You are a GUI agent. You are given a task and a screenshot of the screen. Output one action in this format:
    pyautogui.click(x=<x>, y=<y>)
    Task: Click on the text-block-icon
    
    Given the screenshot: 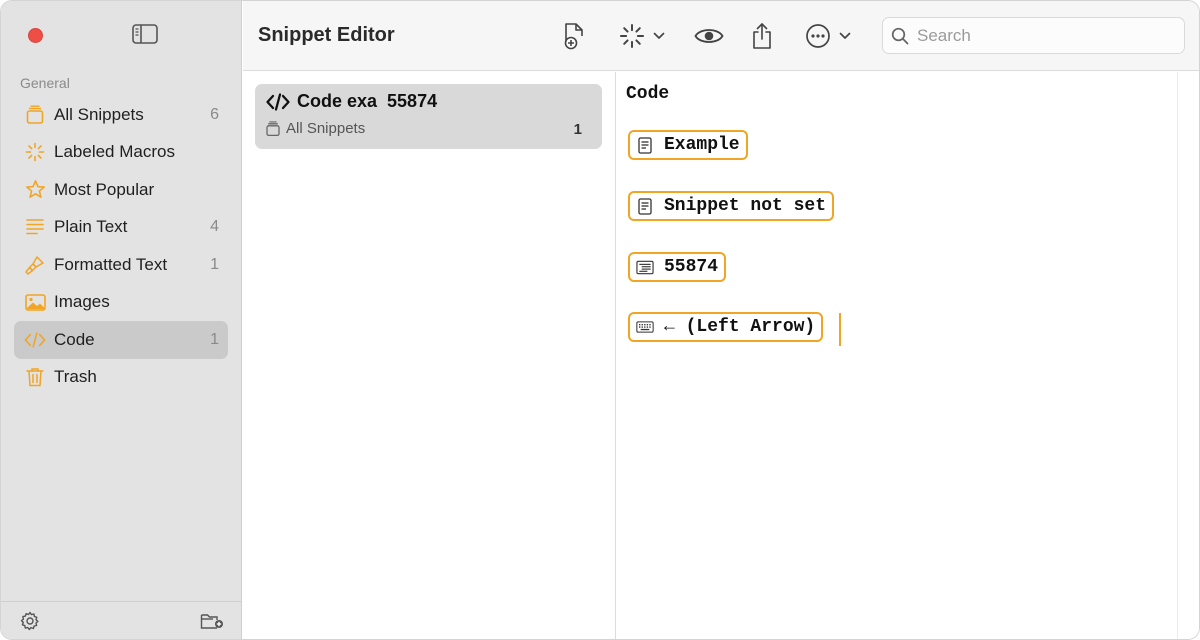 What is the action you would take?
    pyautogui.click(x=645, y=267)
    